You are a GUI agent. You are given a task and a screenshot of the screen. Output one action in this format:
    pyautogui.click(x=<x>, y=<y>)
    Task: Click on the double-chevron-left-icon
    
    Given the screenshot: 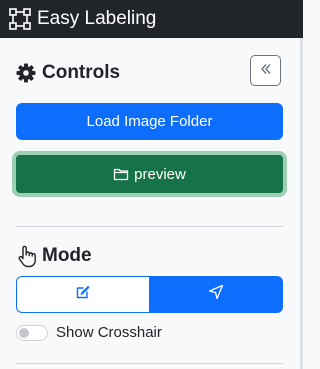 What is the action you would take?
    pyautogui.click(x=266, y=71)
    